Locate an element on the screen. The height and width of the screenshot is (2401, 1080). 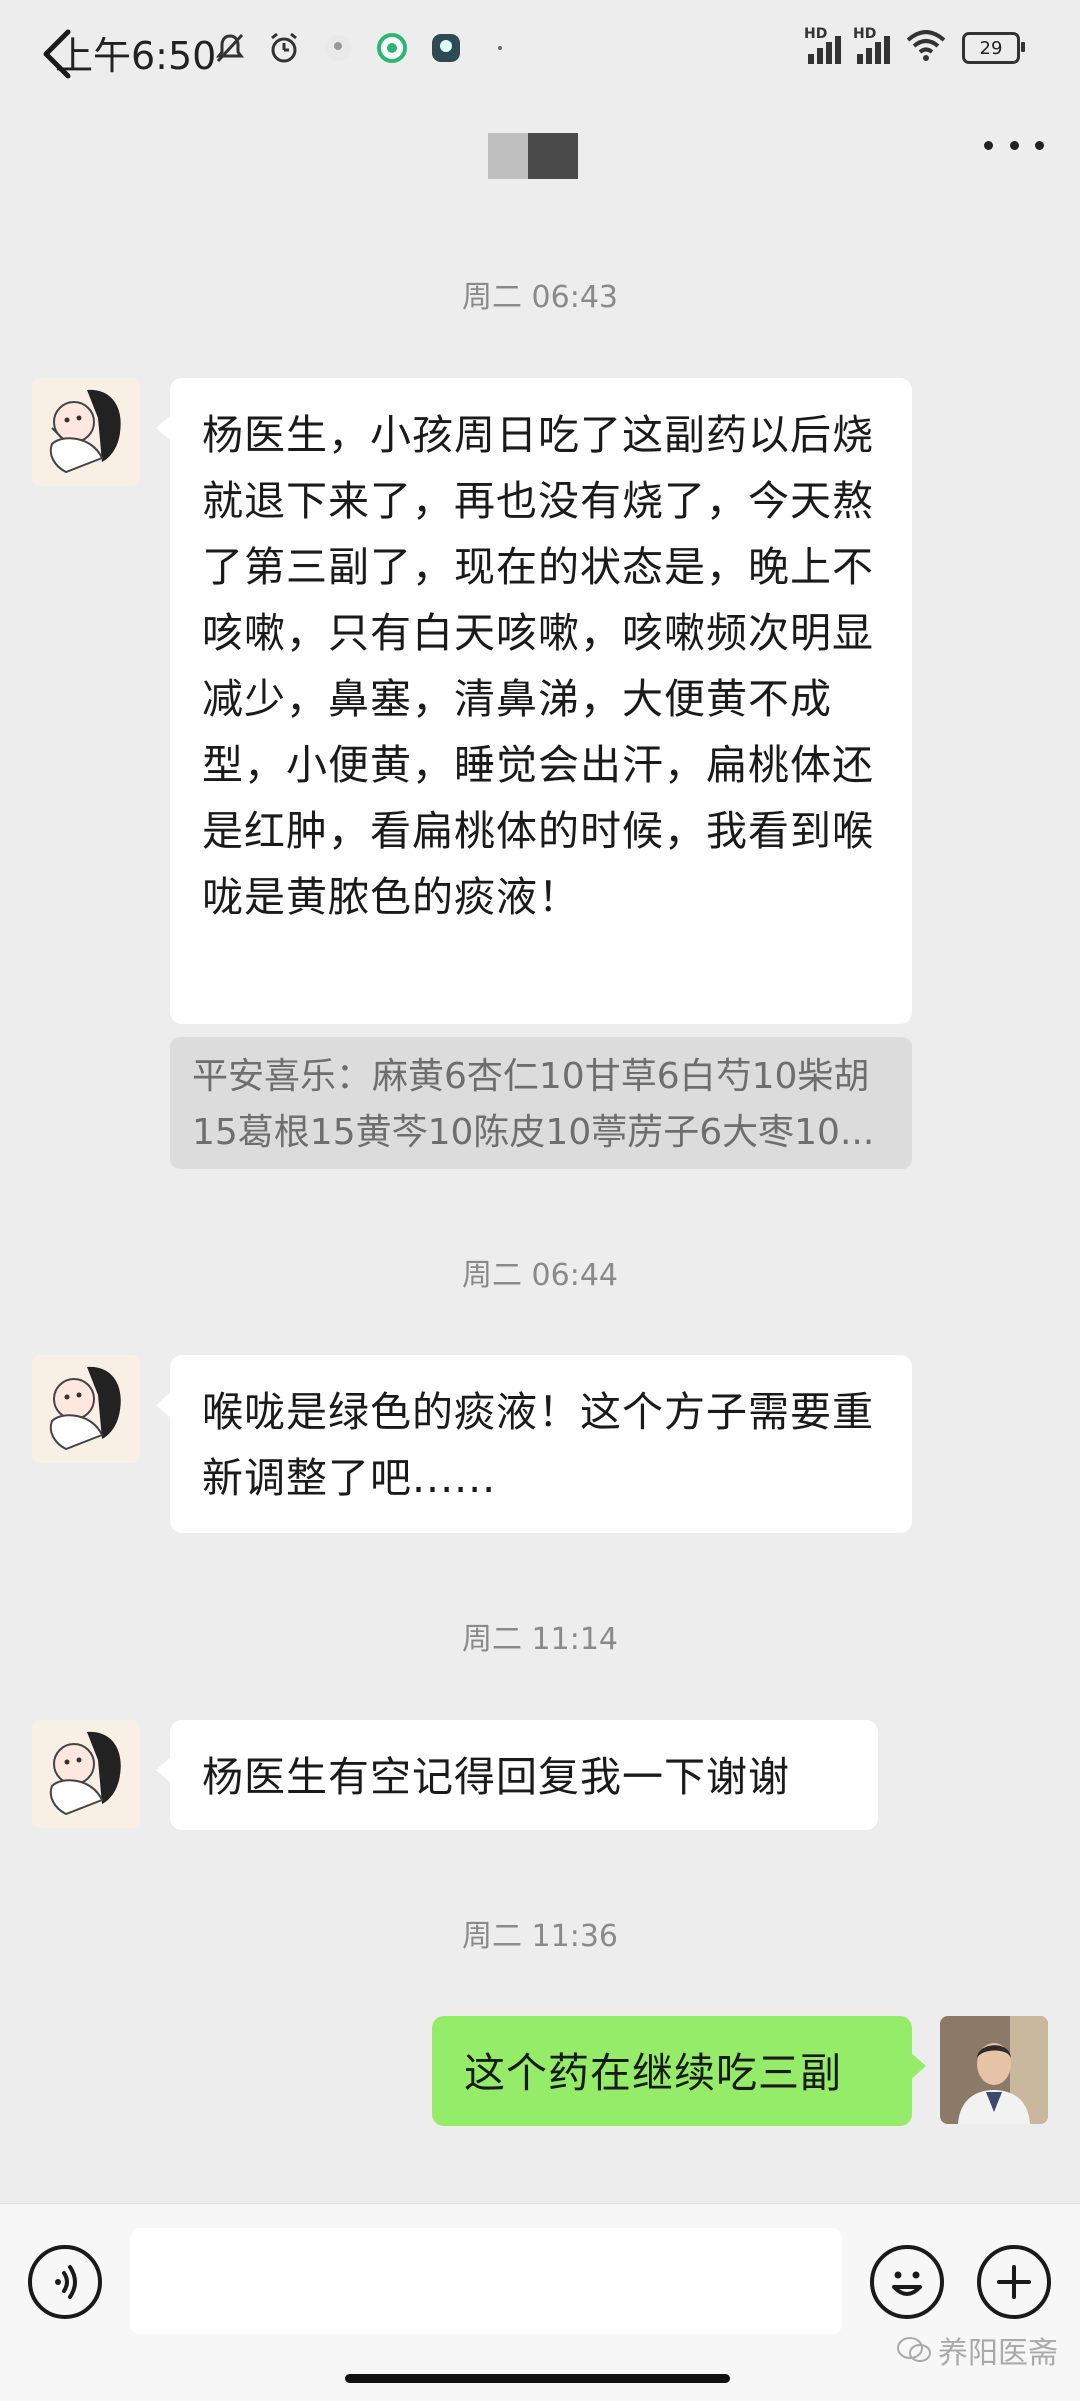
chat-title-redacted is located at coordinates (533, 156).